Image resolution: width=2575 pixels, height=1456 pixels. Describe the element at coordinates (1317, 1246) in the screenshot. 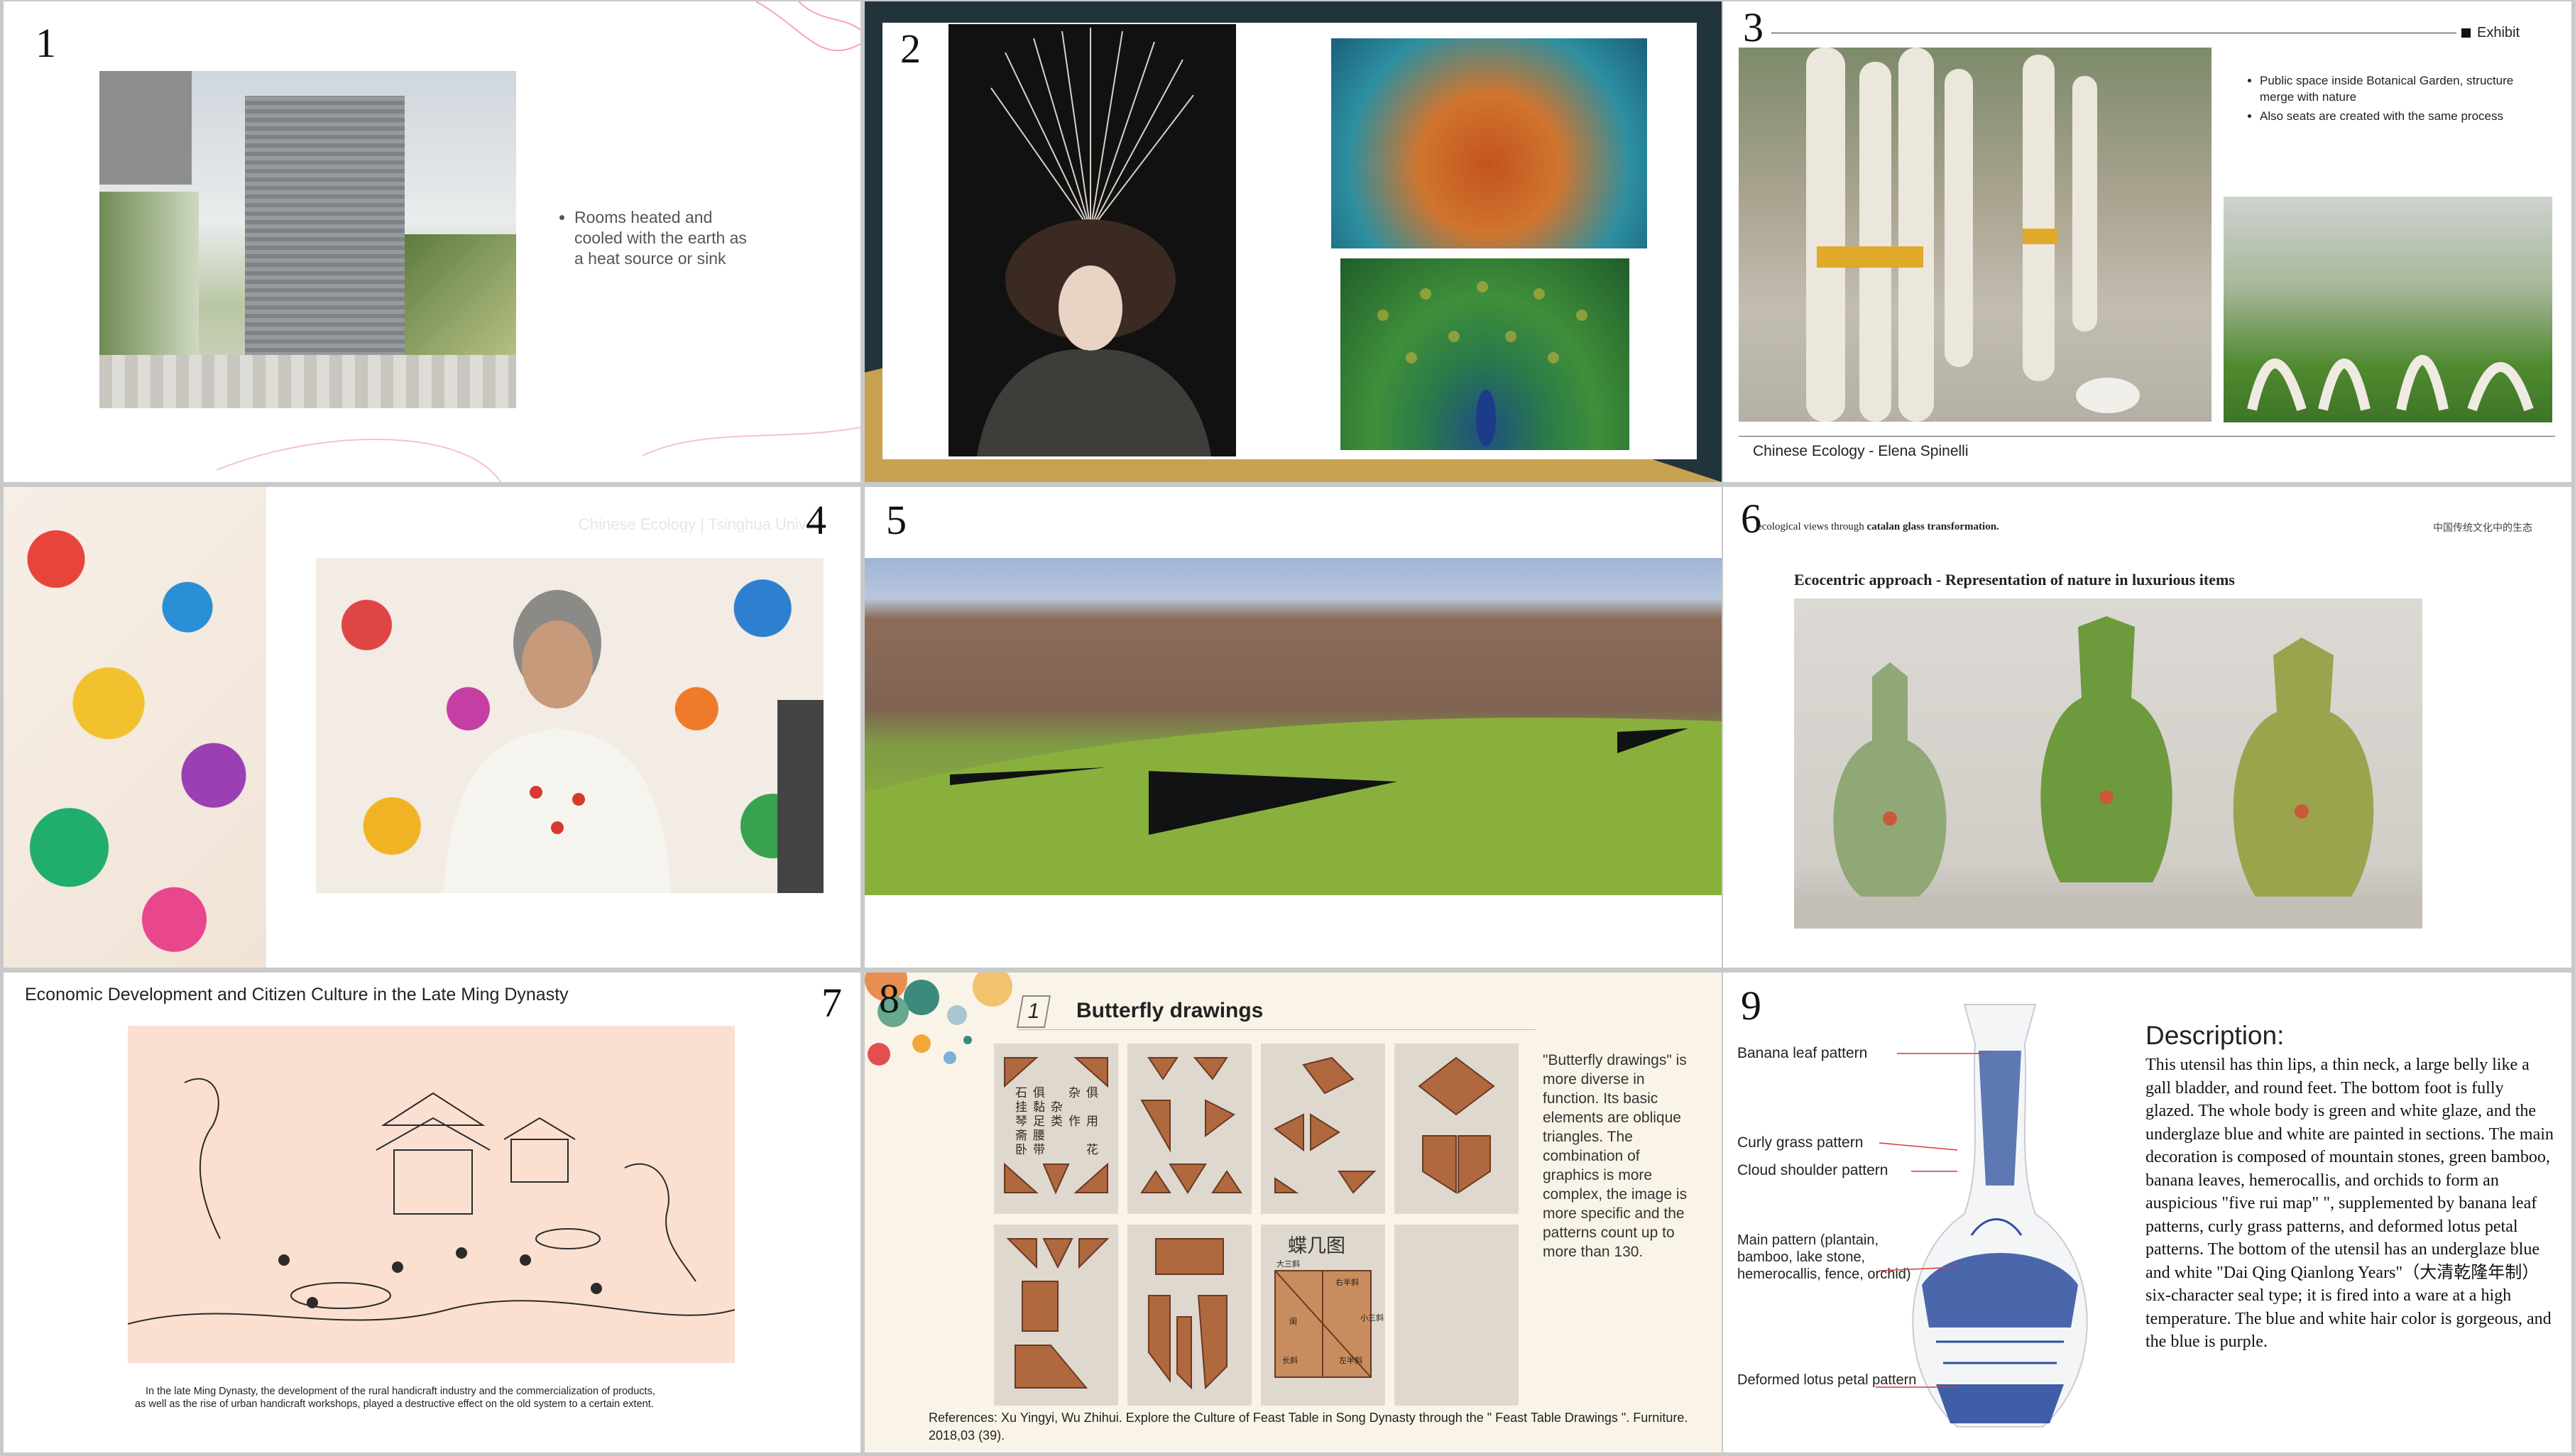

I see `card-title: 蝶几图` at that location.